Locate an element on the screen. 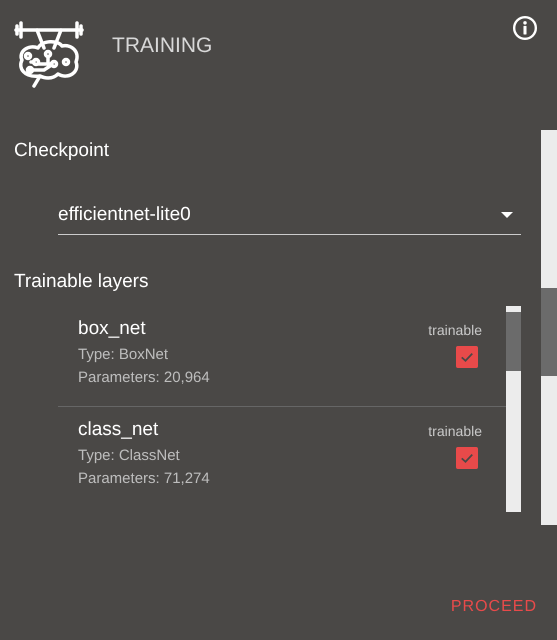 This screenshot has width=557, height=640. checkpoint-select: efficientnet-lite0 is located at coordinates (289, 219).